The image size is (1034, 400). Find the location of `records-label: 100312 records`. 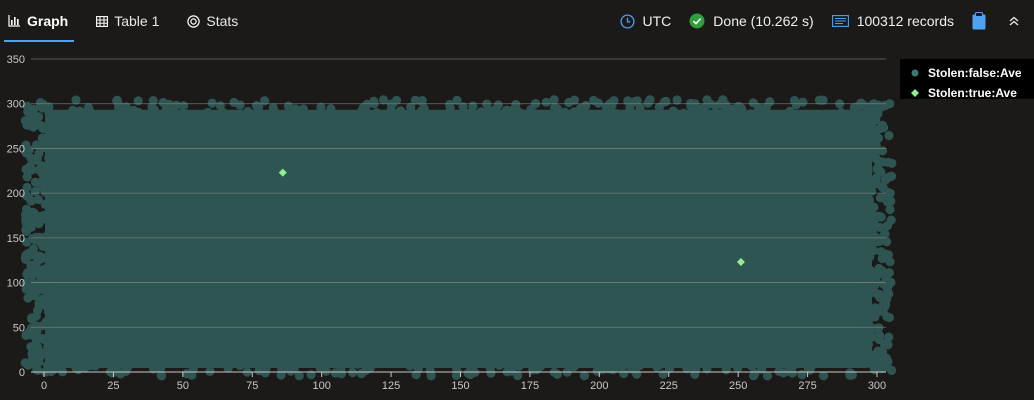

records-label: 100312 records is located at coordinates (905, 21).